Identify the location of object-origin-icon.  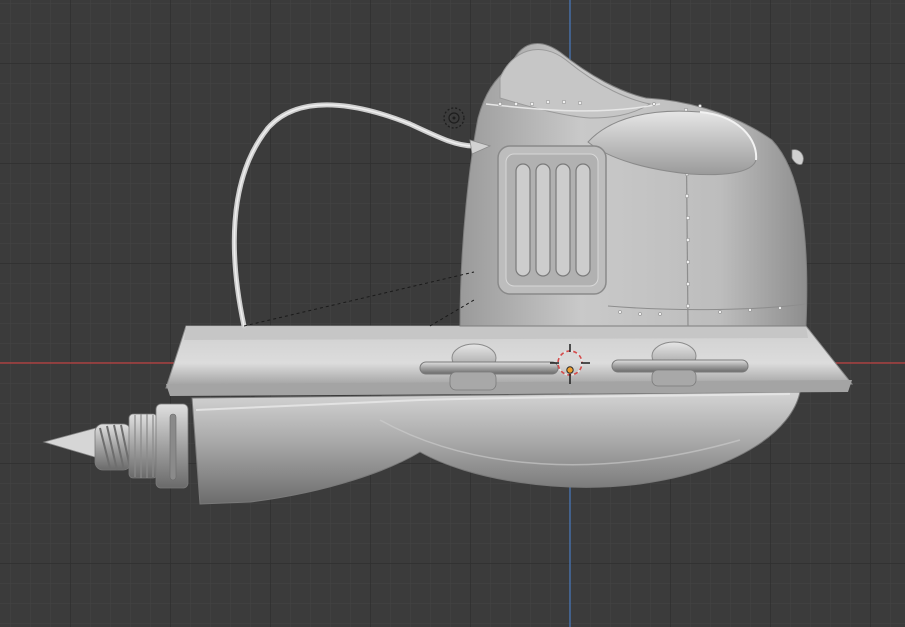
(570, 370).